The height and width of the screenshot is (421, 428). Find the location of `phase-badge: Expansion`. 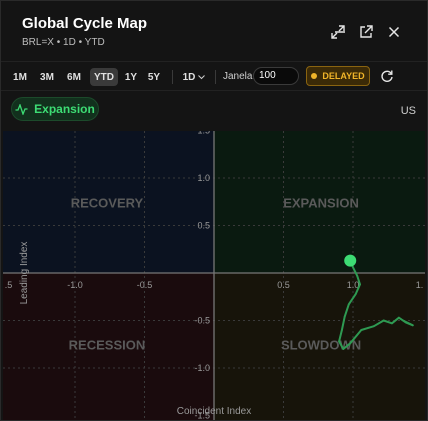

phase-badge: Expansion is located at coordinates (55, 109).